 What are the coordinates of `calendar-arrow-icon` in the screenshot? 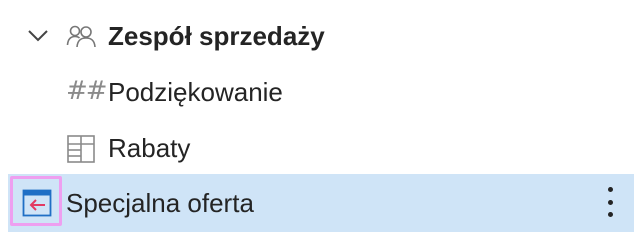 It's located at (37, 203).